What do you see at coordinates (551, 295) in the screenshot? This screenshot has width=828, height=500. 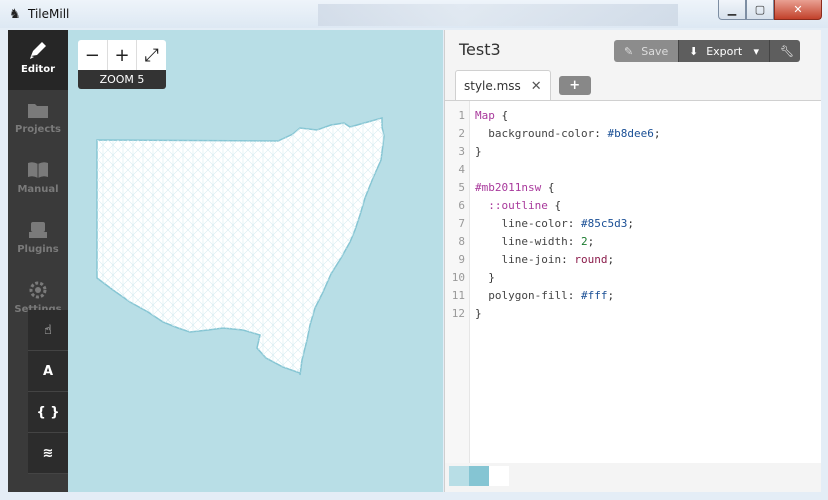 I see `code-line: polygon-fill: #fff;` at bounding box center [551, 295].